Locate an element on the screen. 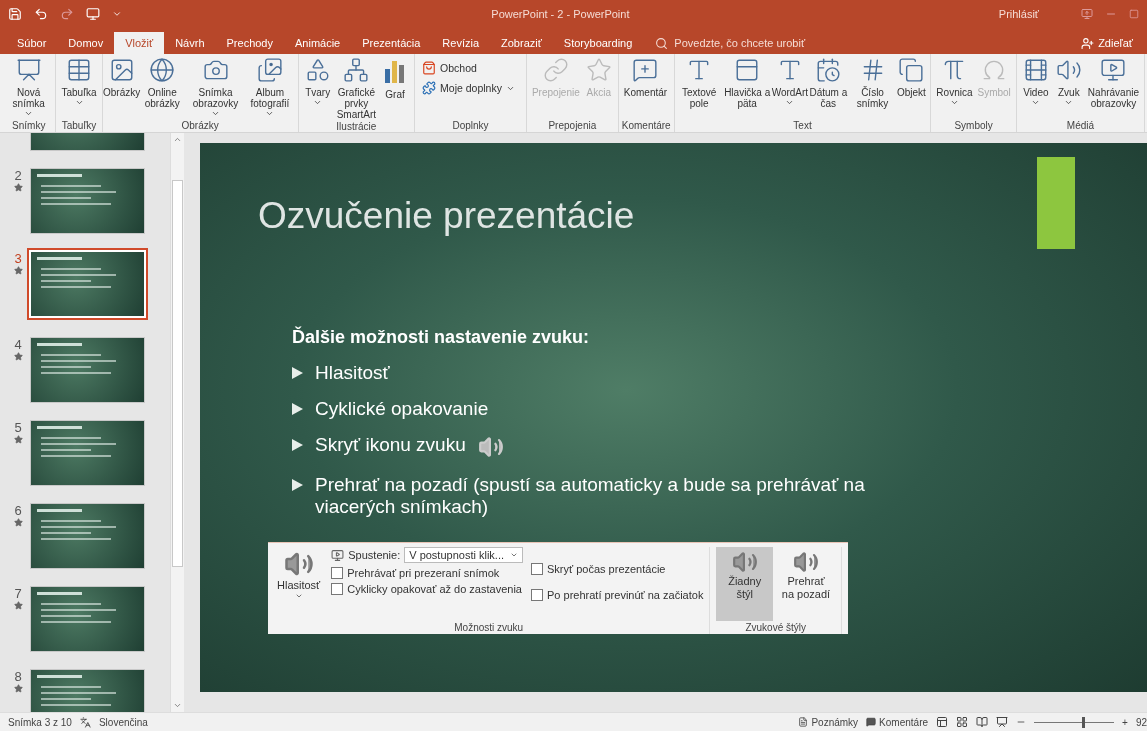  scroll-down-icon is located at coordinates (177, 705).